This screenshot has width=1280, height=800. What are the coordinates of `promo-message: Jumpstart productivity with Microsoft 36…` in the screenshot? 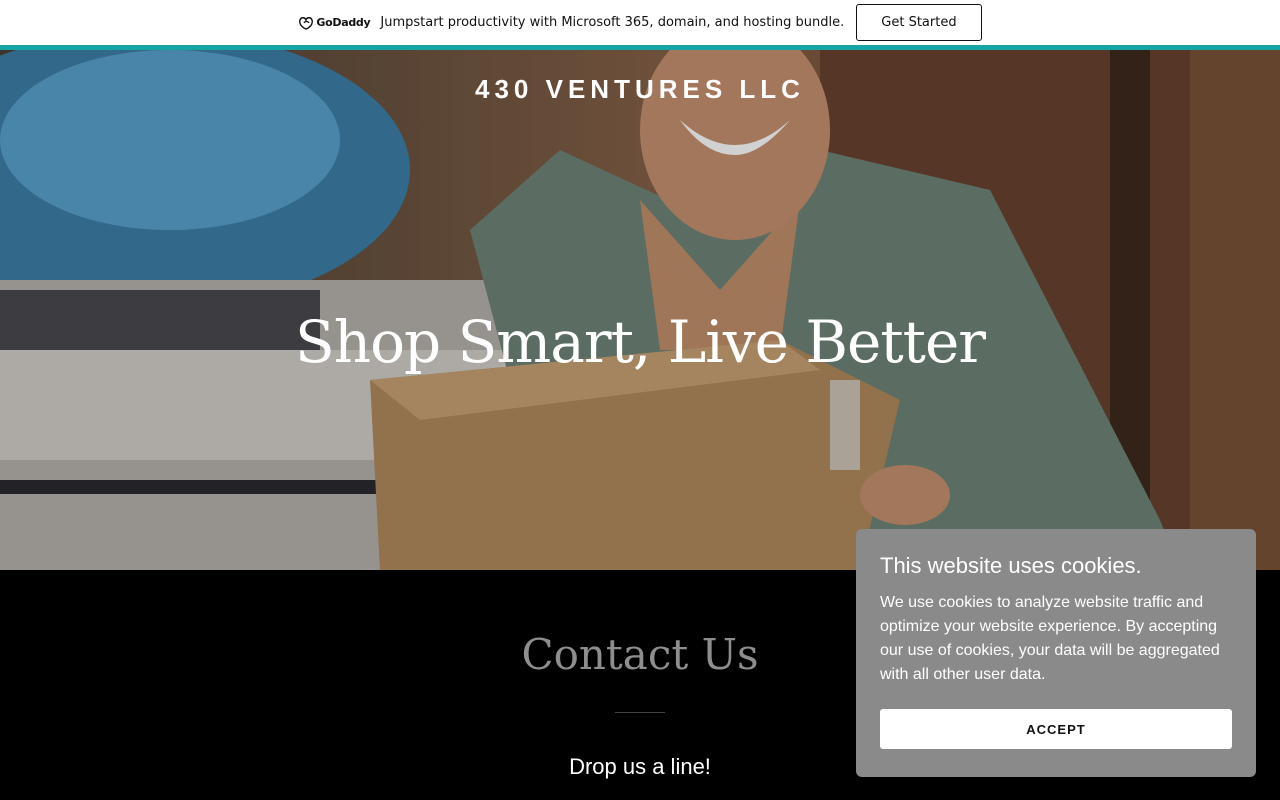 It's located at (612, 22).